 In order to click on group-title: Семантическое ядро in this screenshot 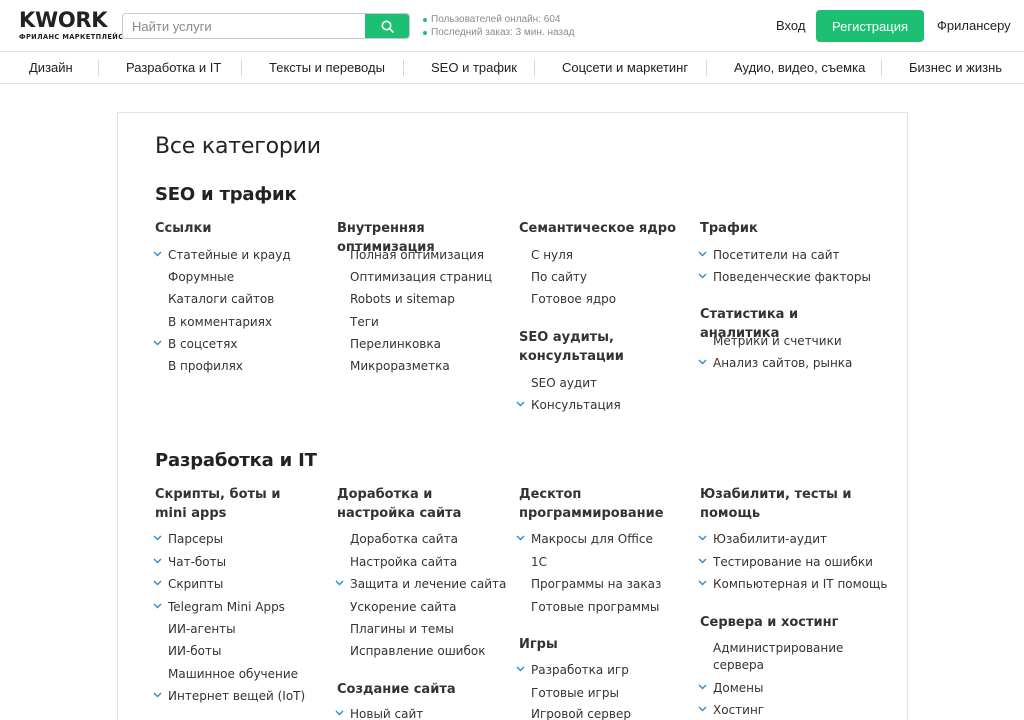, I will do `click(604, 228)`.